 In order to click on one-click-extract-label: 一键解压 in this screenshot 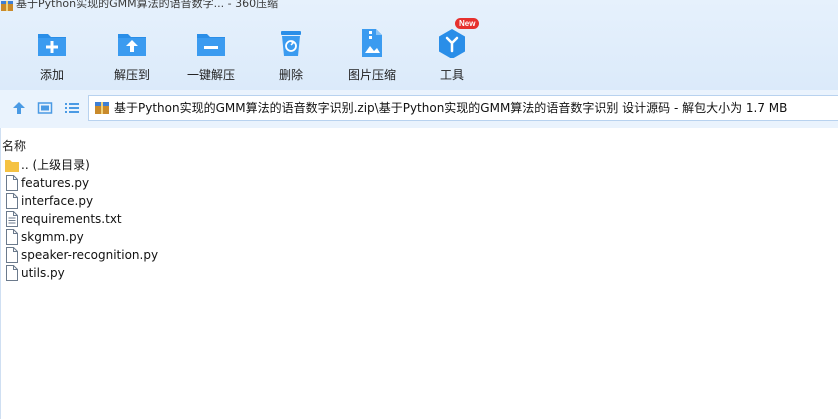, I will do `click(210, 75)`.